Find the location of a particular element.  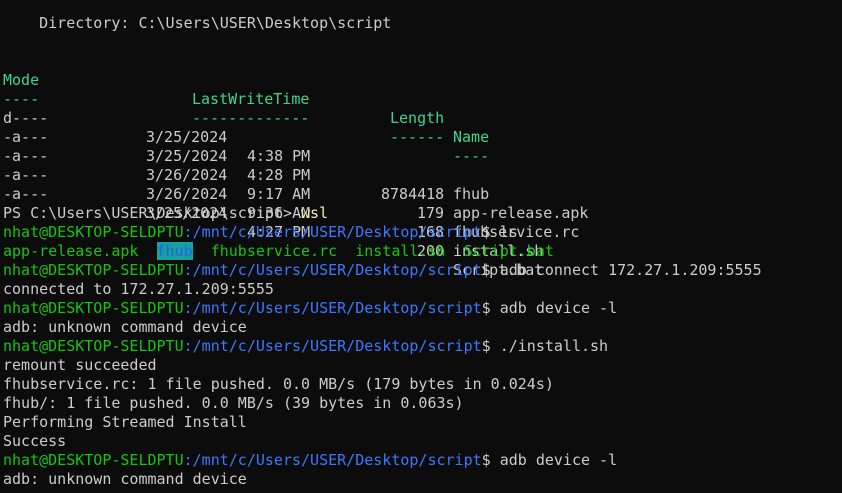

ls-file: Script.bat is located at coordinates (508, 251).